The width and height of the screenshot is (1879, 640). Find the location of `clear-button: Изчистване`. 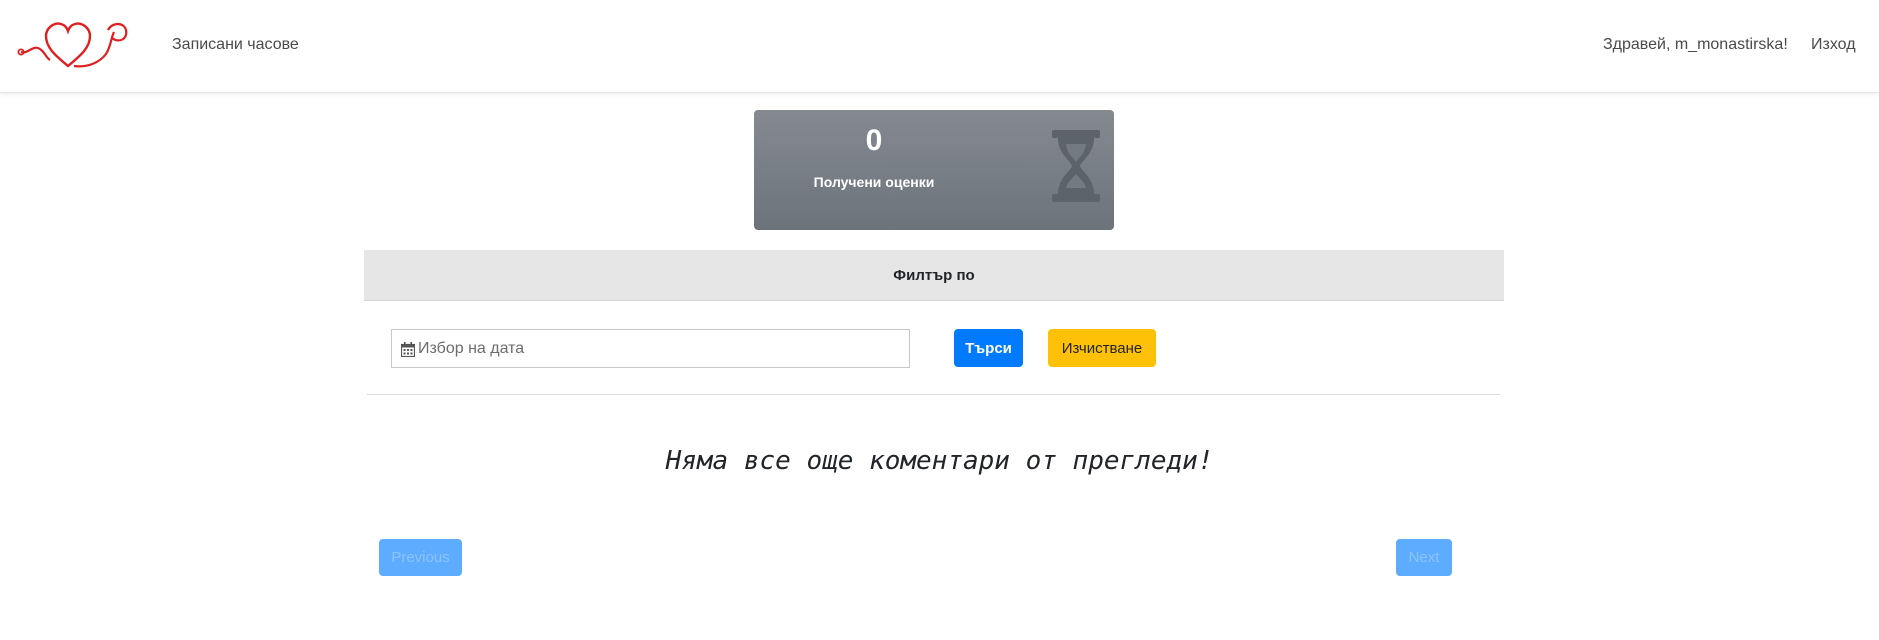

clear-button: Изчистване is located at coordinates (1102, 348).